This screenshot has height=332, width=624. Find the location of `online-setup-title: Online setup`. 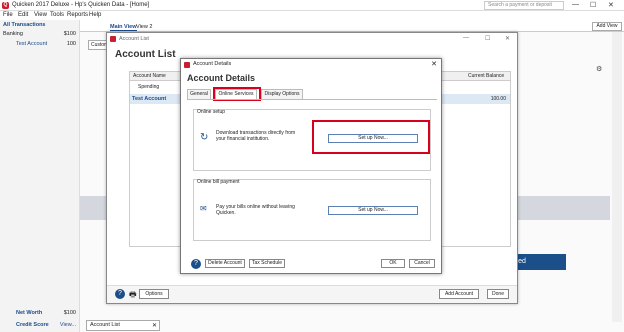

online-setup-title: Online setup is located at coordinates (211, 112).